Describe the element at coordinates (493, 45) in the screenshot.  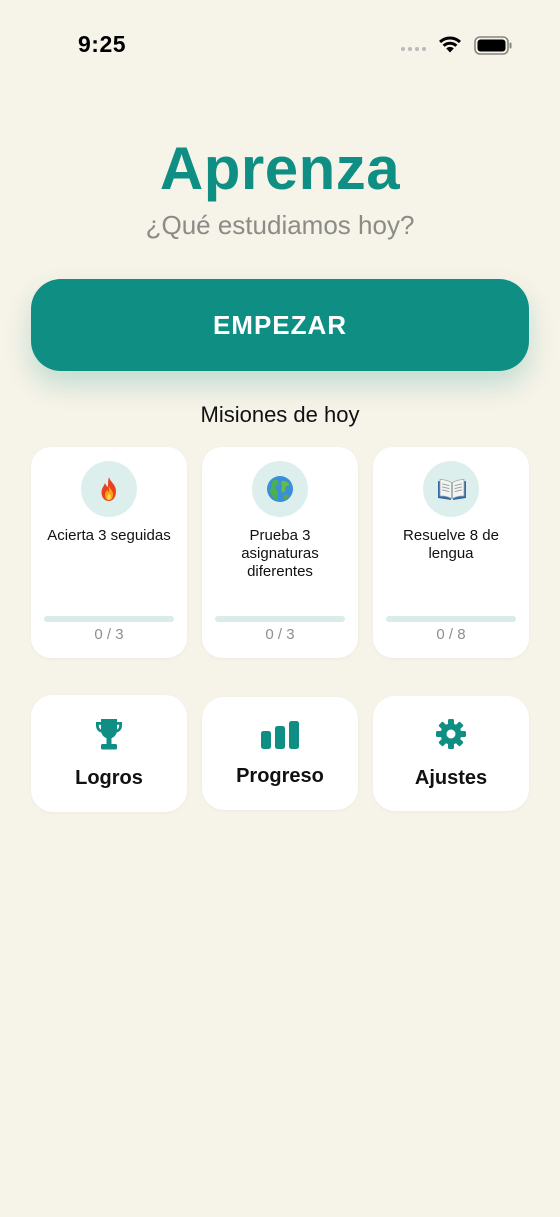
I see `battery-icon` at that location.